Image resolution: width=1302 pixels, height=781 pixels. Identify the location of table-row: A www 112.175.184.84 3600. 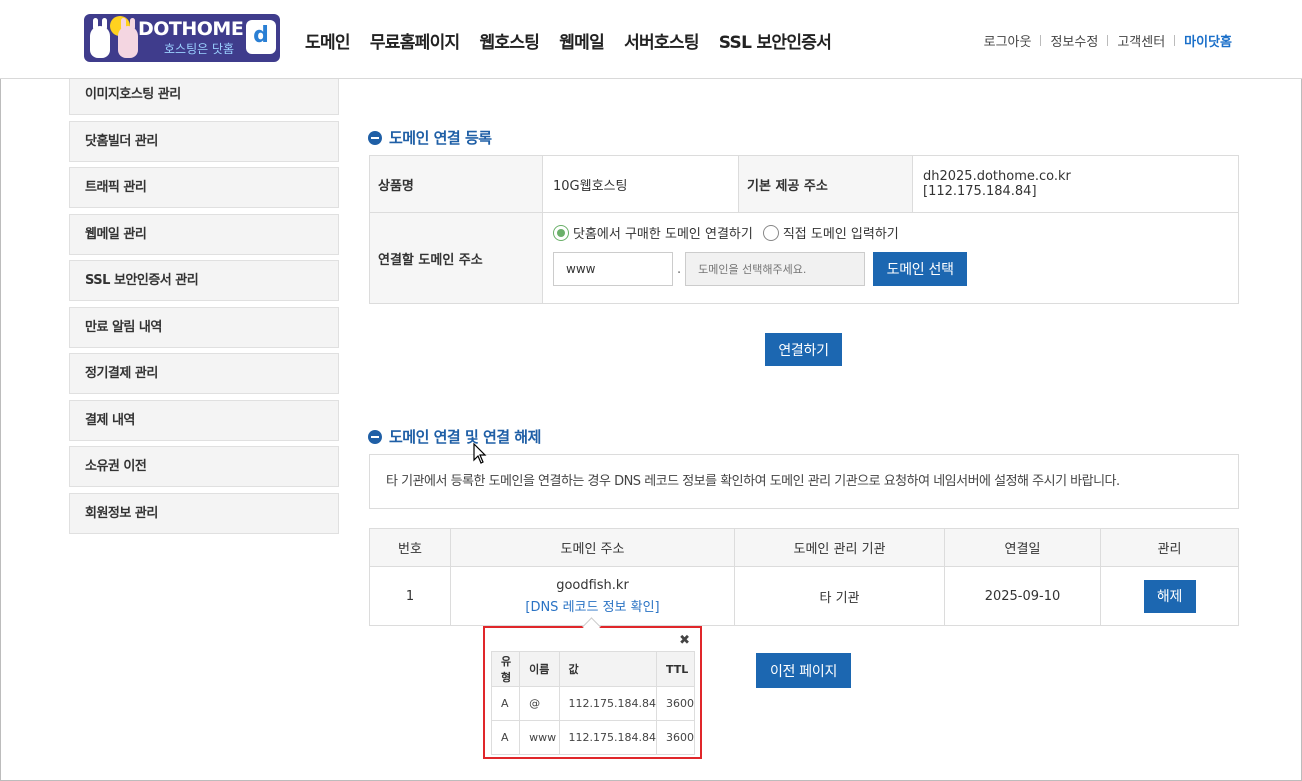
(592, 737).